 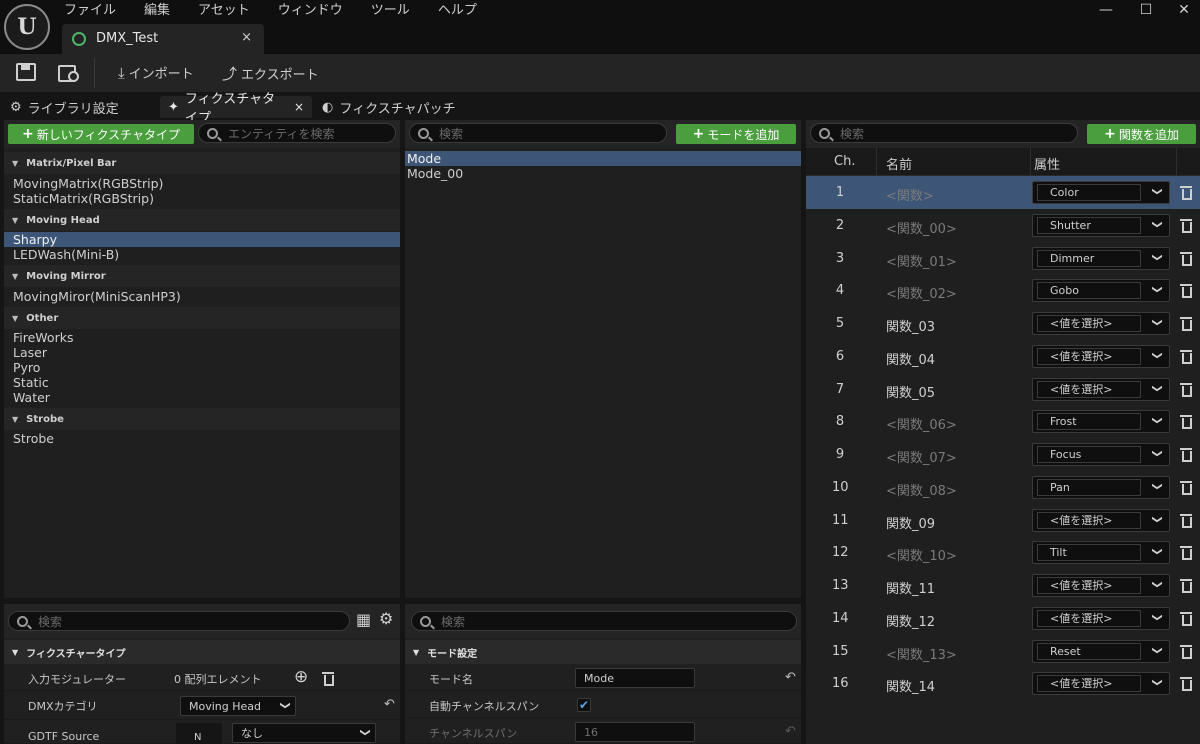 What do you see at coordinates (921, 554) in the screenshot?
I see `function-name: <関数_10>` at bounding box center [921, 554].